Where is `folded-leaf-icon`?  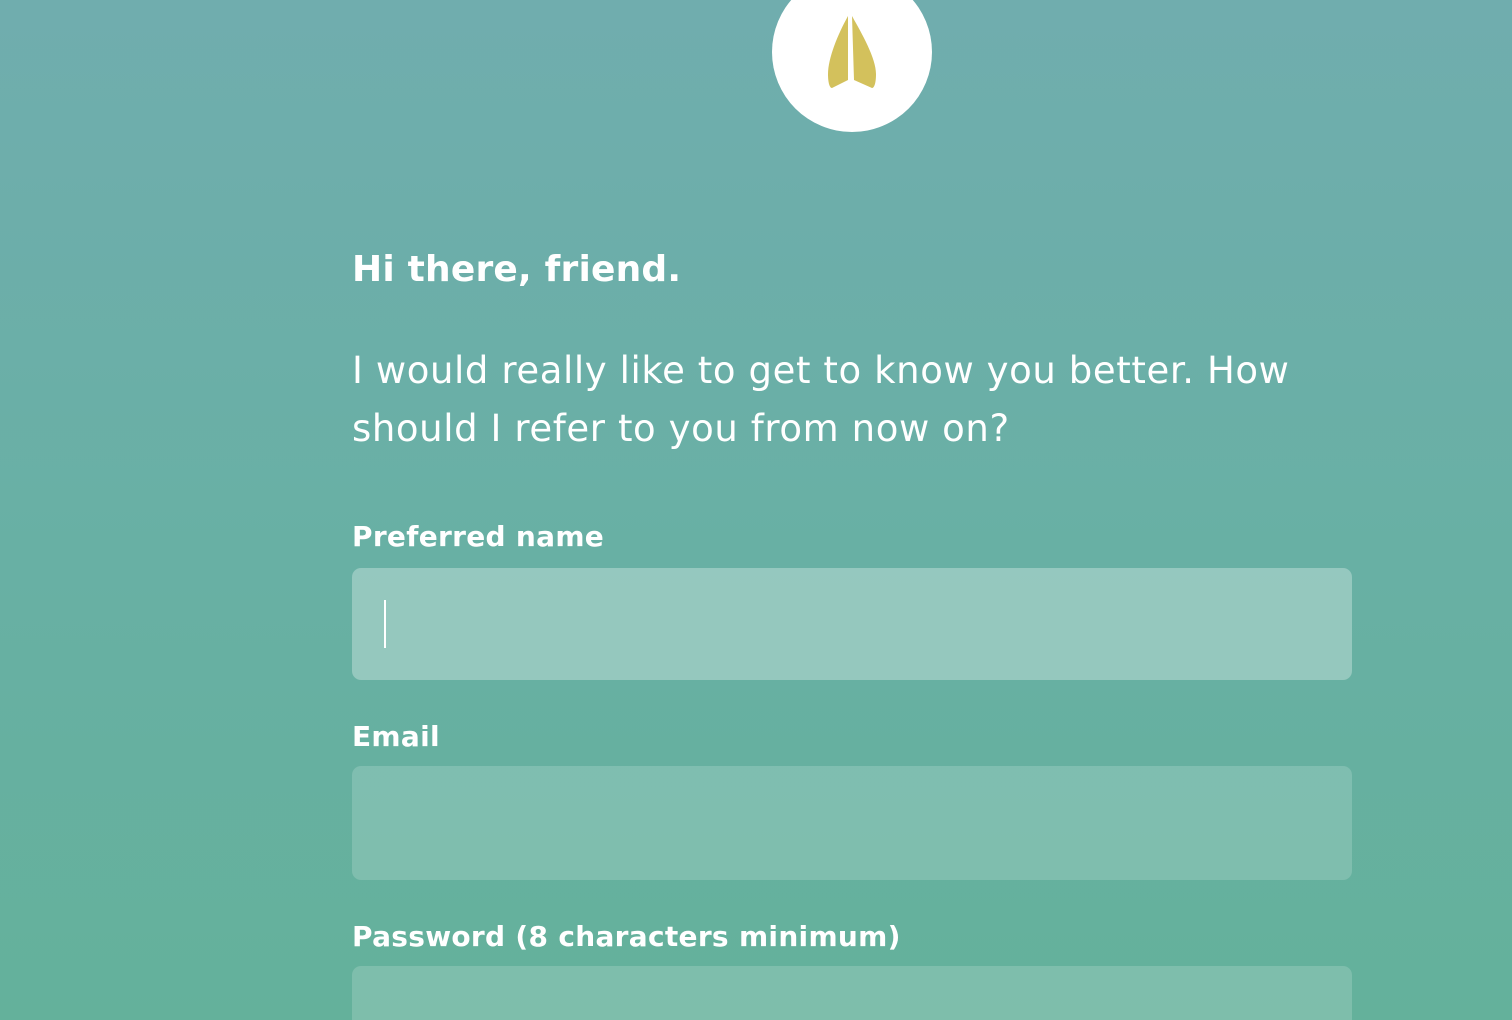 folded-leaf-icon is located at coordinates (852, 52).